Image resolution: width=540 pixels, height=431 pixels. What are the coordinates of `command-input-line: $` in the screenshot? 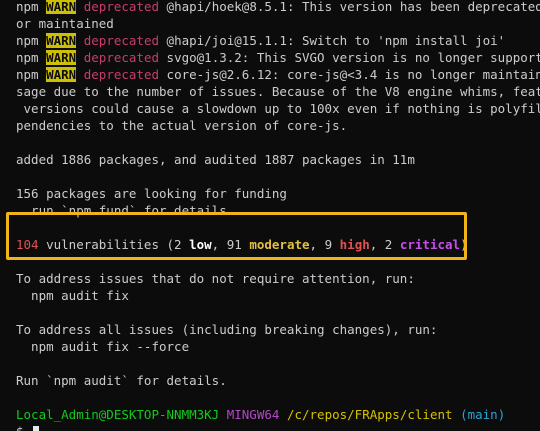 It's located at (28, 427).